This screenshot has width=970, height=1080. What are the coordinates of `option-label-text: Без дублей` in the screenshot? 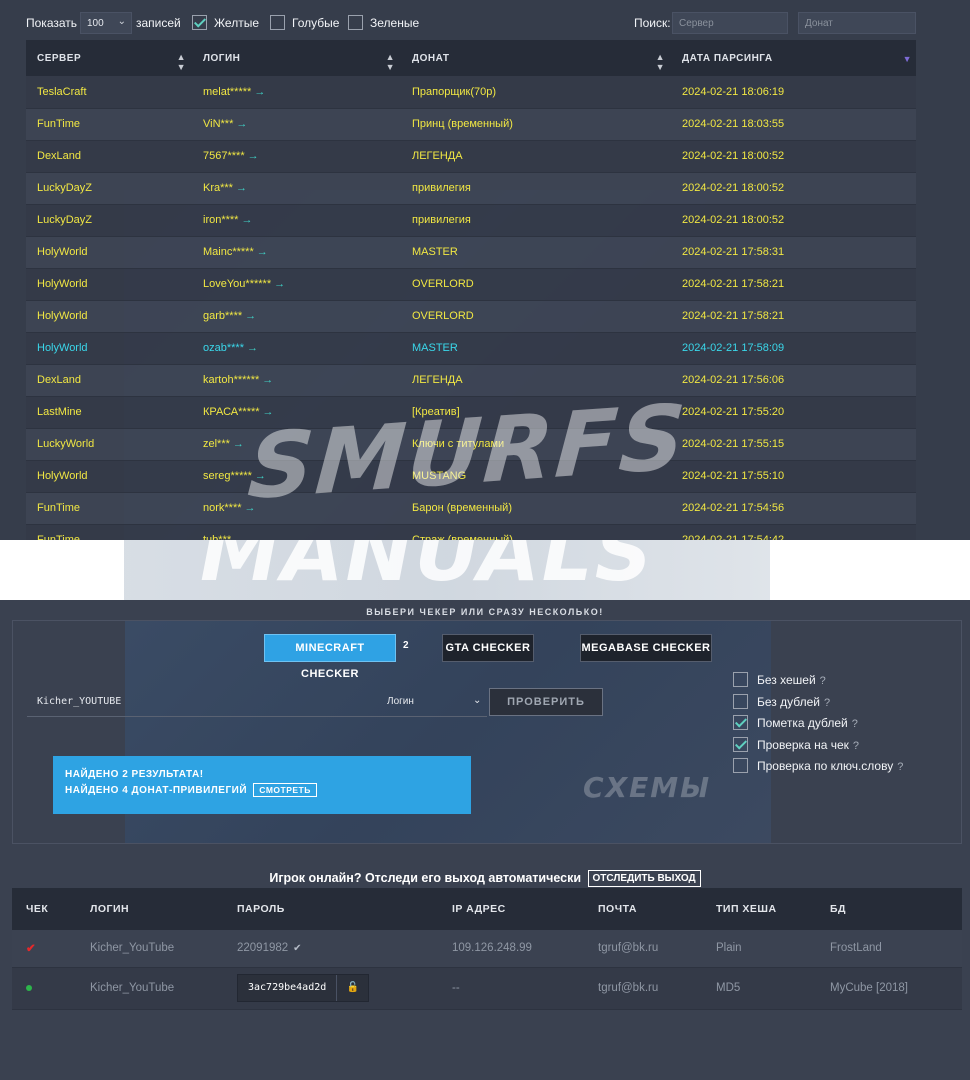 It's located at (788, 701).